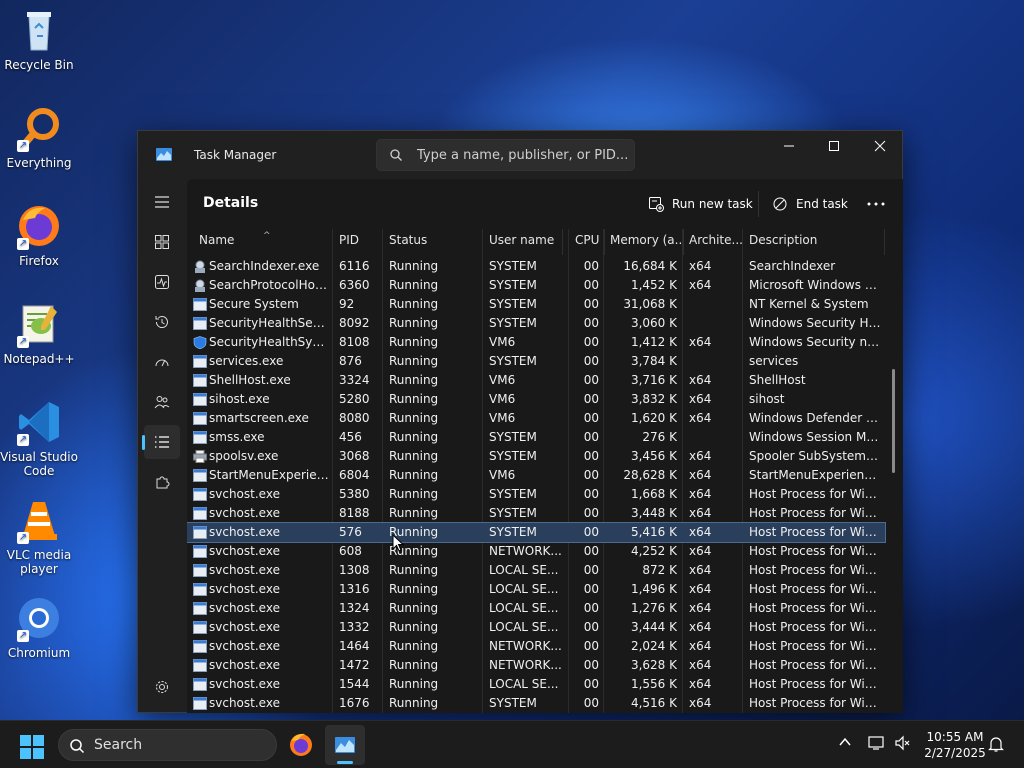 The image size is (1024, 768). I want to click on nav-startup-apps, so click(162, 362).